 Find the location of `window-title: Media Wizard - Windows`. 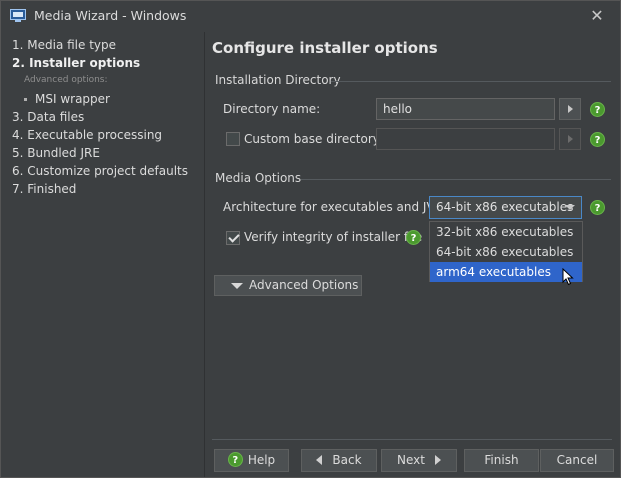

window-title: Media Wizard - Windows is located at coordinates (110, 15).